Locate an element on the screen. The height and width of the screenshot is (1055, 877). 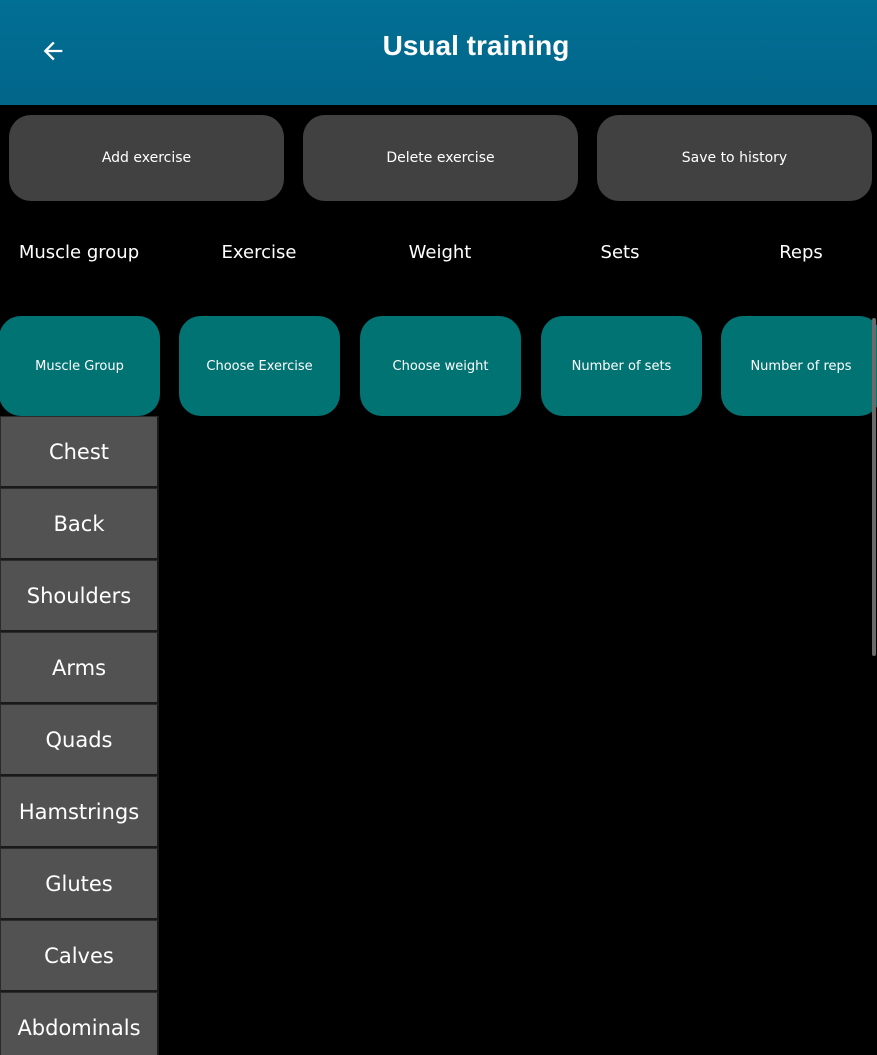
dropdown-item-quads: Quads is located at coordinates (79, 740).